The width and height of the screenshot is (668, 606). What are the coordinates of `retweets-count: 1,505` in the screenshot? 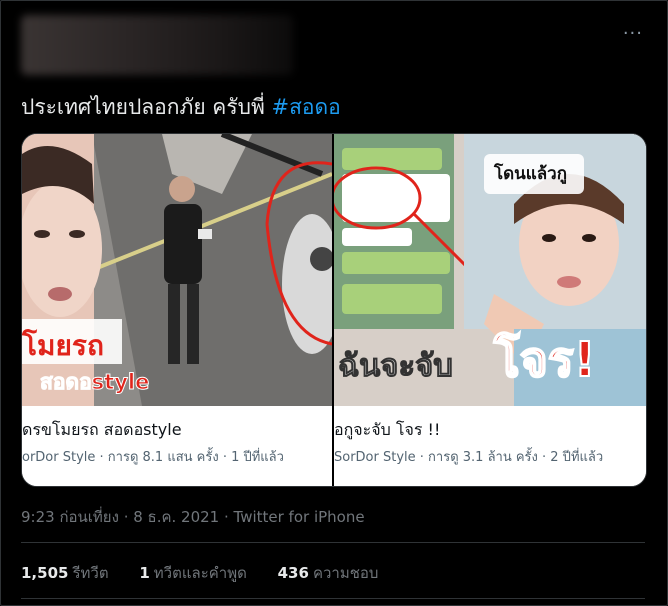 It's located at (45, 573).